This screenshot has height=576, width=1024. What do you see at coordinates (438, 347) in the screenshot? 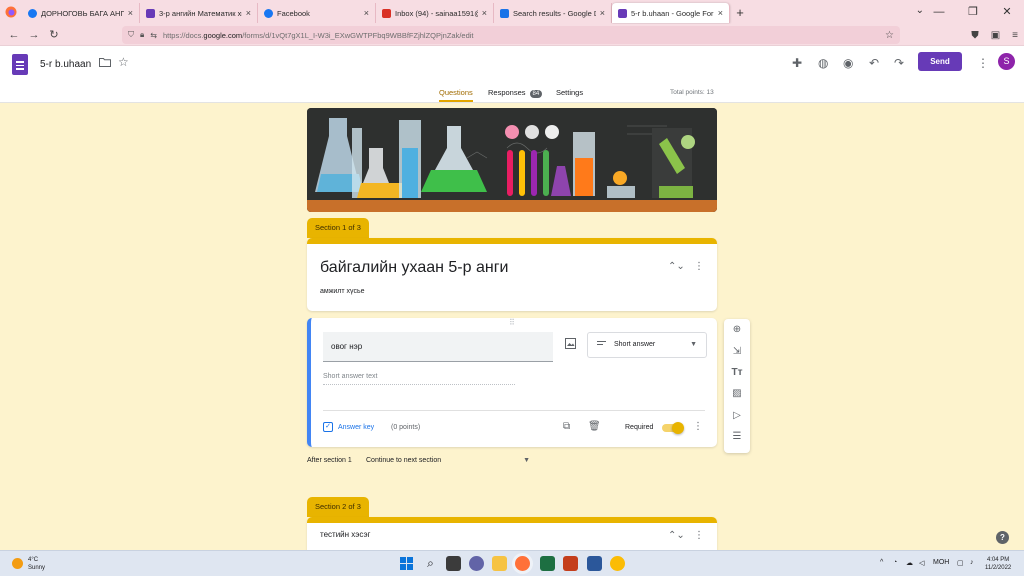
I see `question-title-input: овог нэр` at bounding box center [438, 347].